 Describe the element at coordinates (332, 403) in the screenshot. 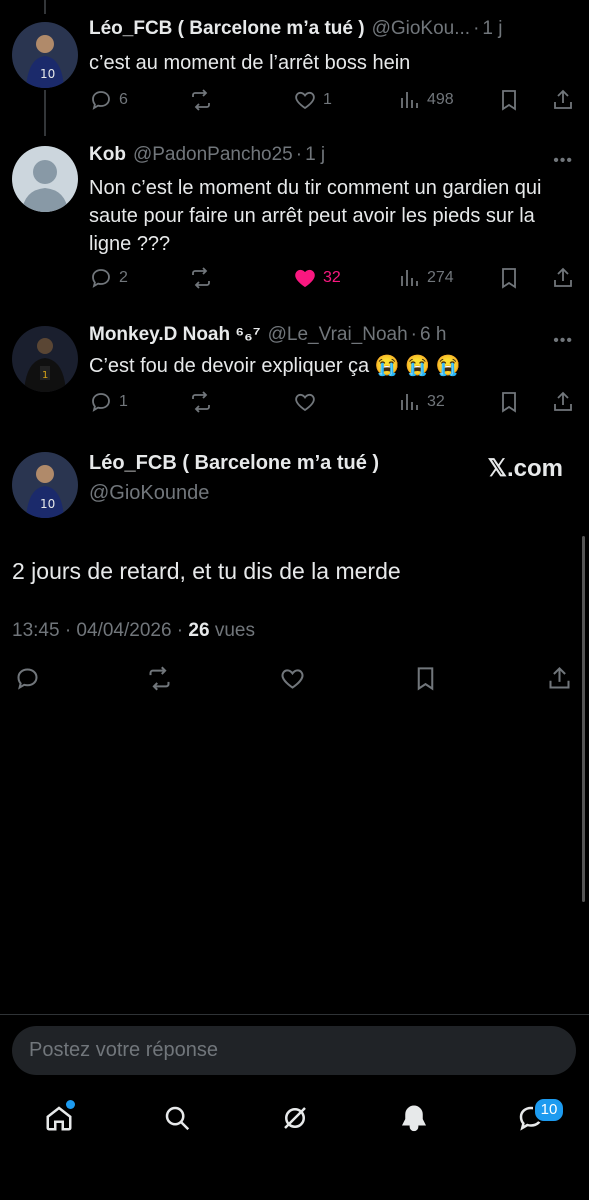

I see `action-bar: 1 32` at that location.